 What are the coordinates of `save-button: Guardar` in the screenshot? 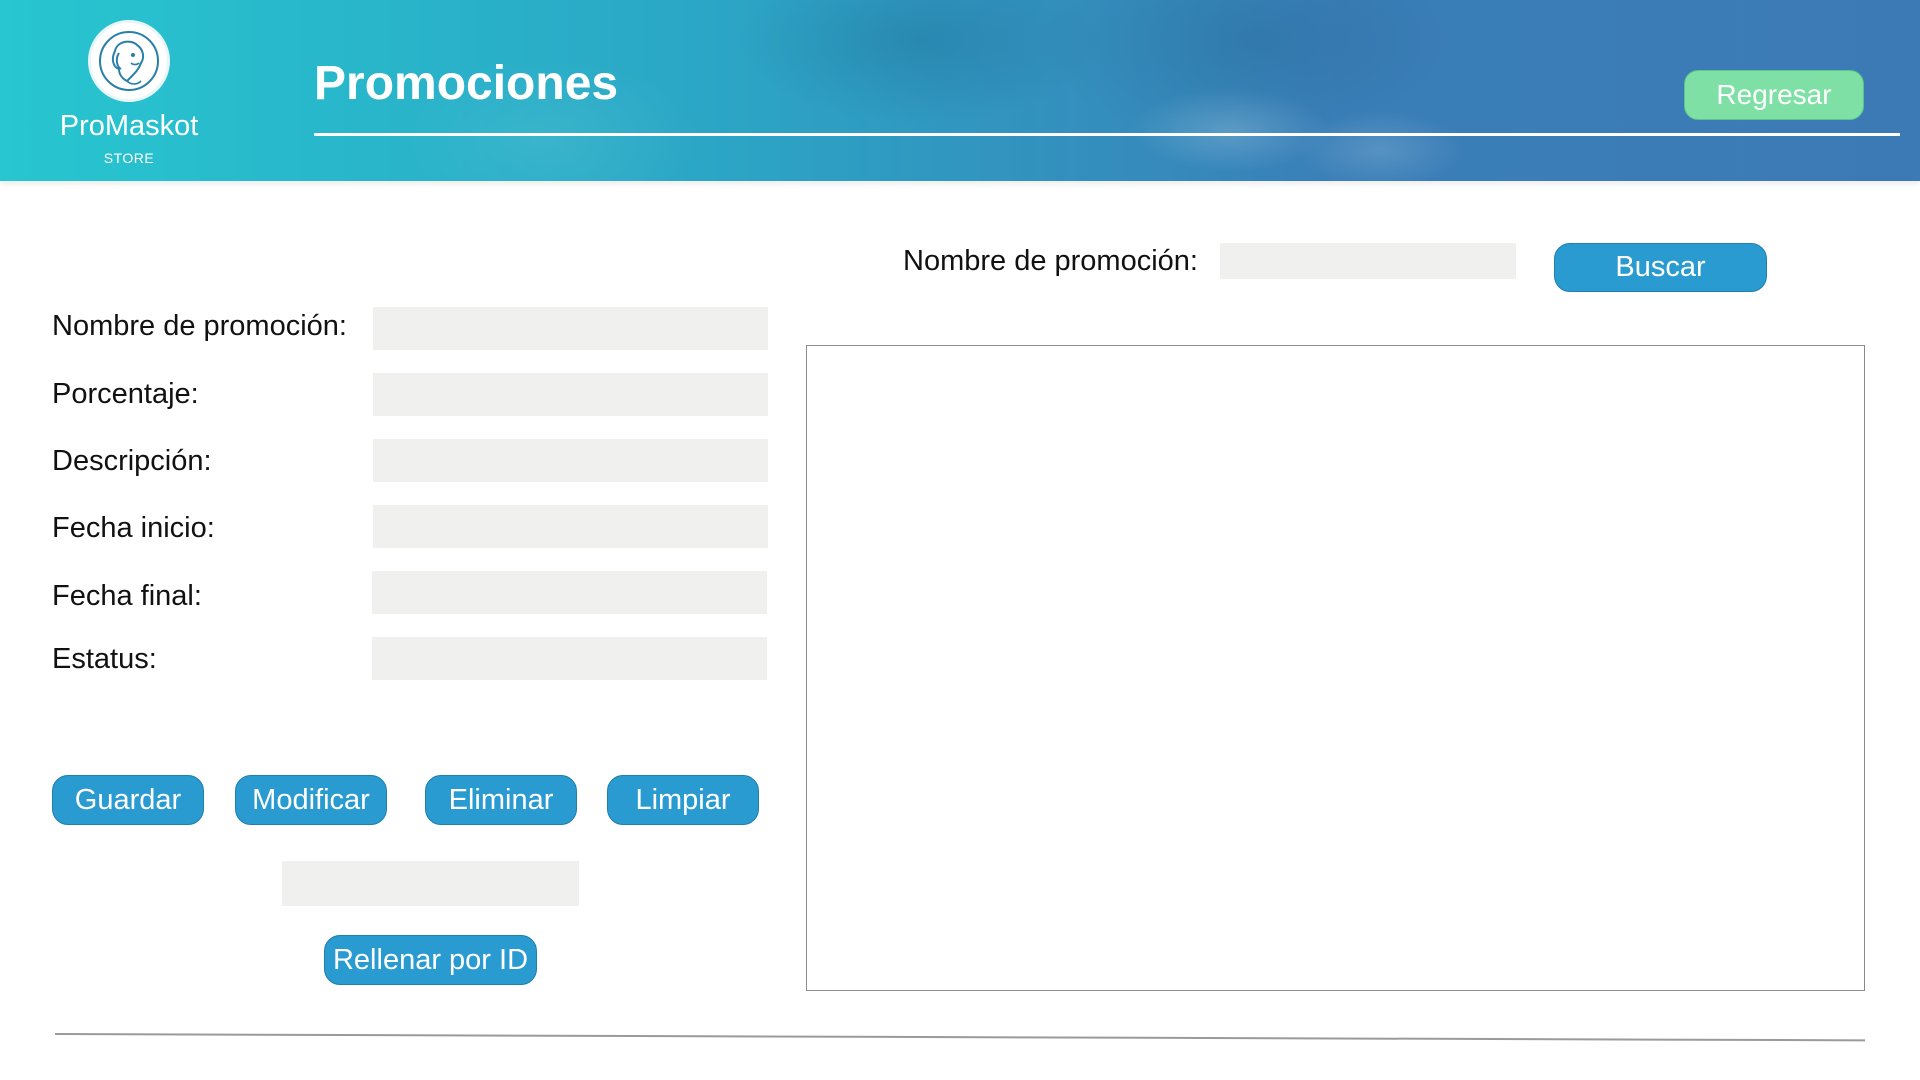 It's located at (128, 800).